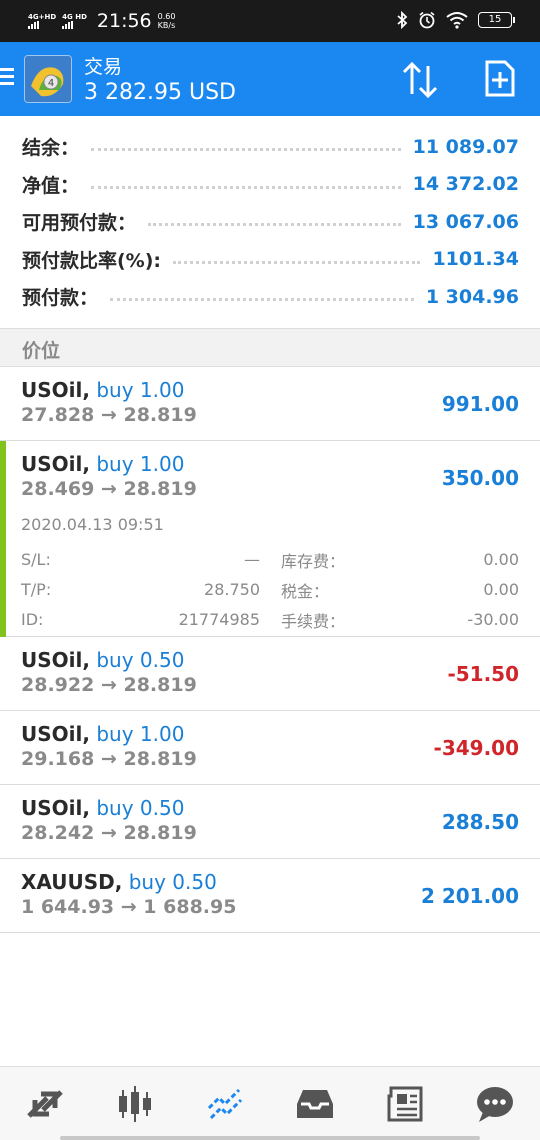 This screenshot has width=540, height=1140. I want to click on nav-trade, so click(225, 1103).